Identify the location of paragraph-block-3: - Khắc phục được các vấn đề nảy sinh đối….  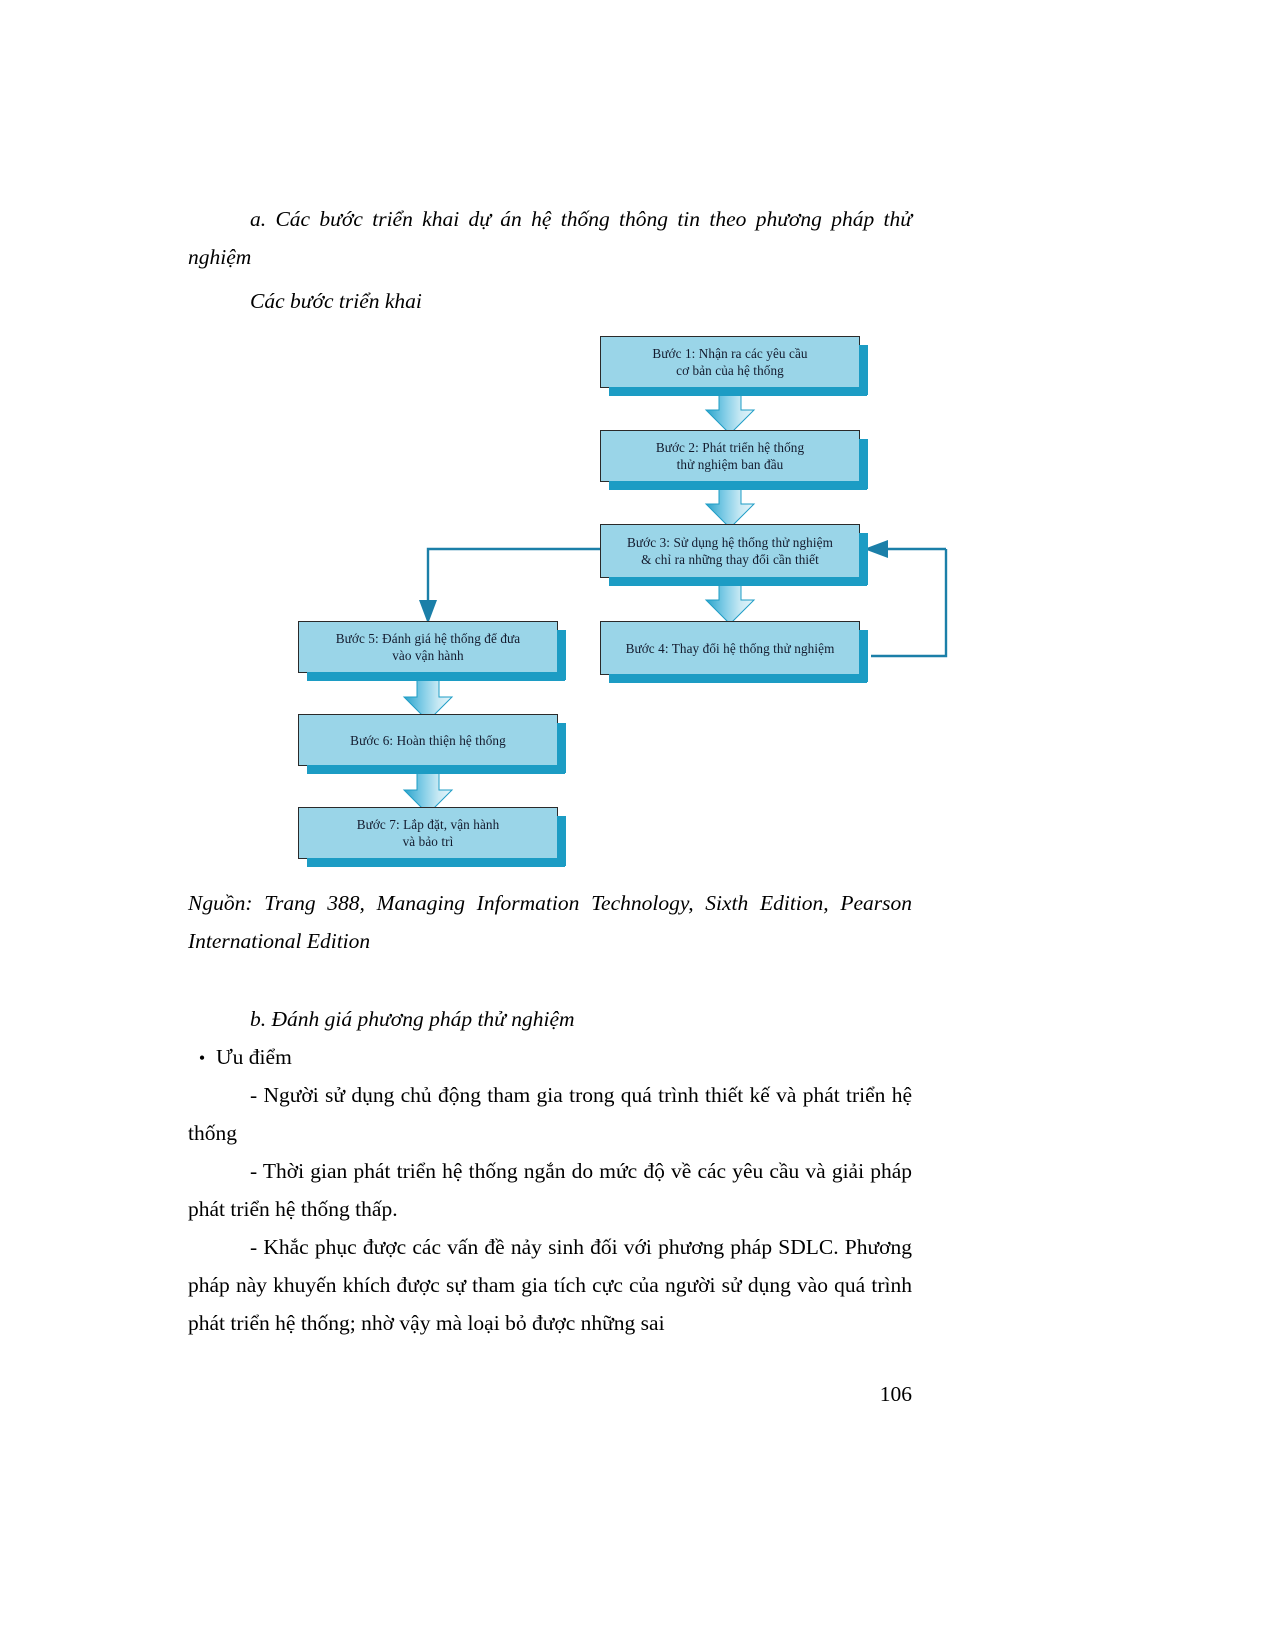
(550, 1285).